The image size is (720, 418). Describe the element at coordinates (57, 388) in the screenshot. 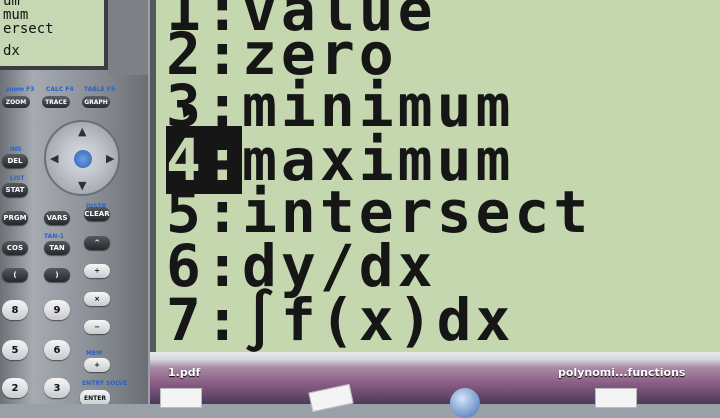

I see `key-3: 3` at that location.